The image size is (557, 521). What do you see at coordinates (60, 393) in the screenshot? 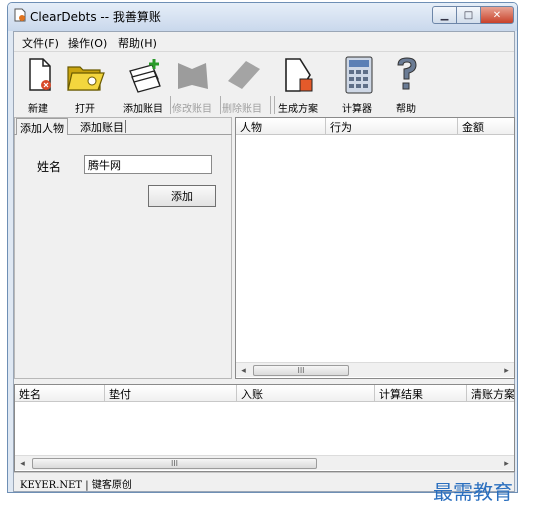
I see `column-name: 姓名` at bounding box center [60, 393].